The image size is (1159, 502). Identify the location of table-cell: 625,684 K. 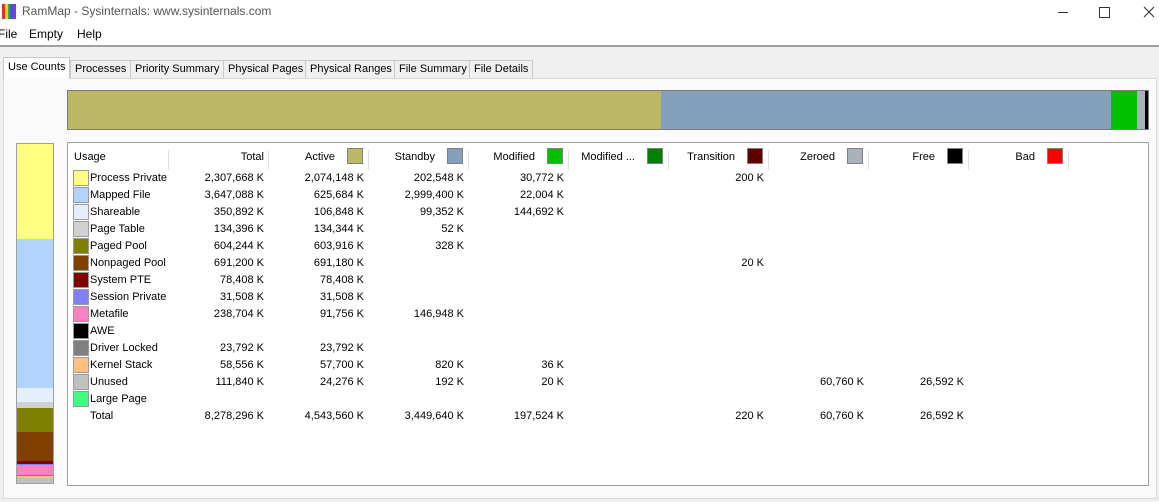
(338, 195).